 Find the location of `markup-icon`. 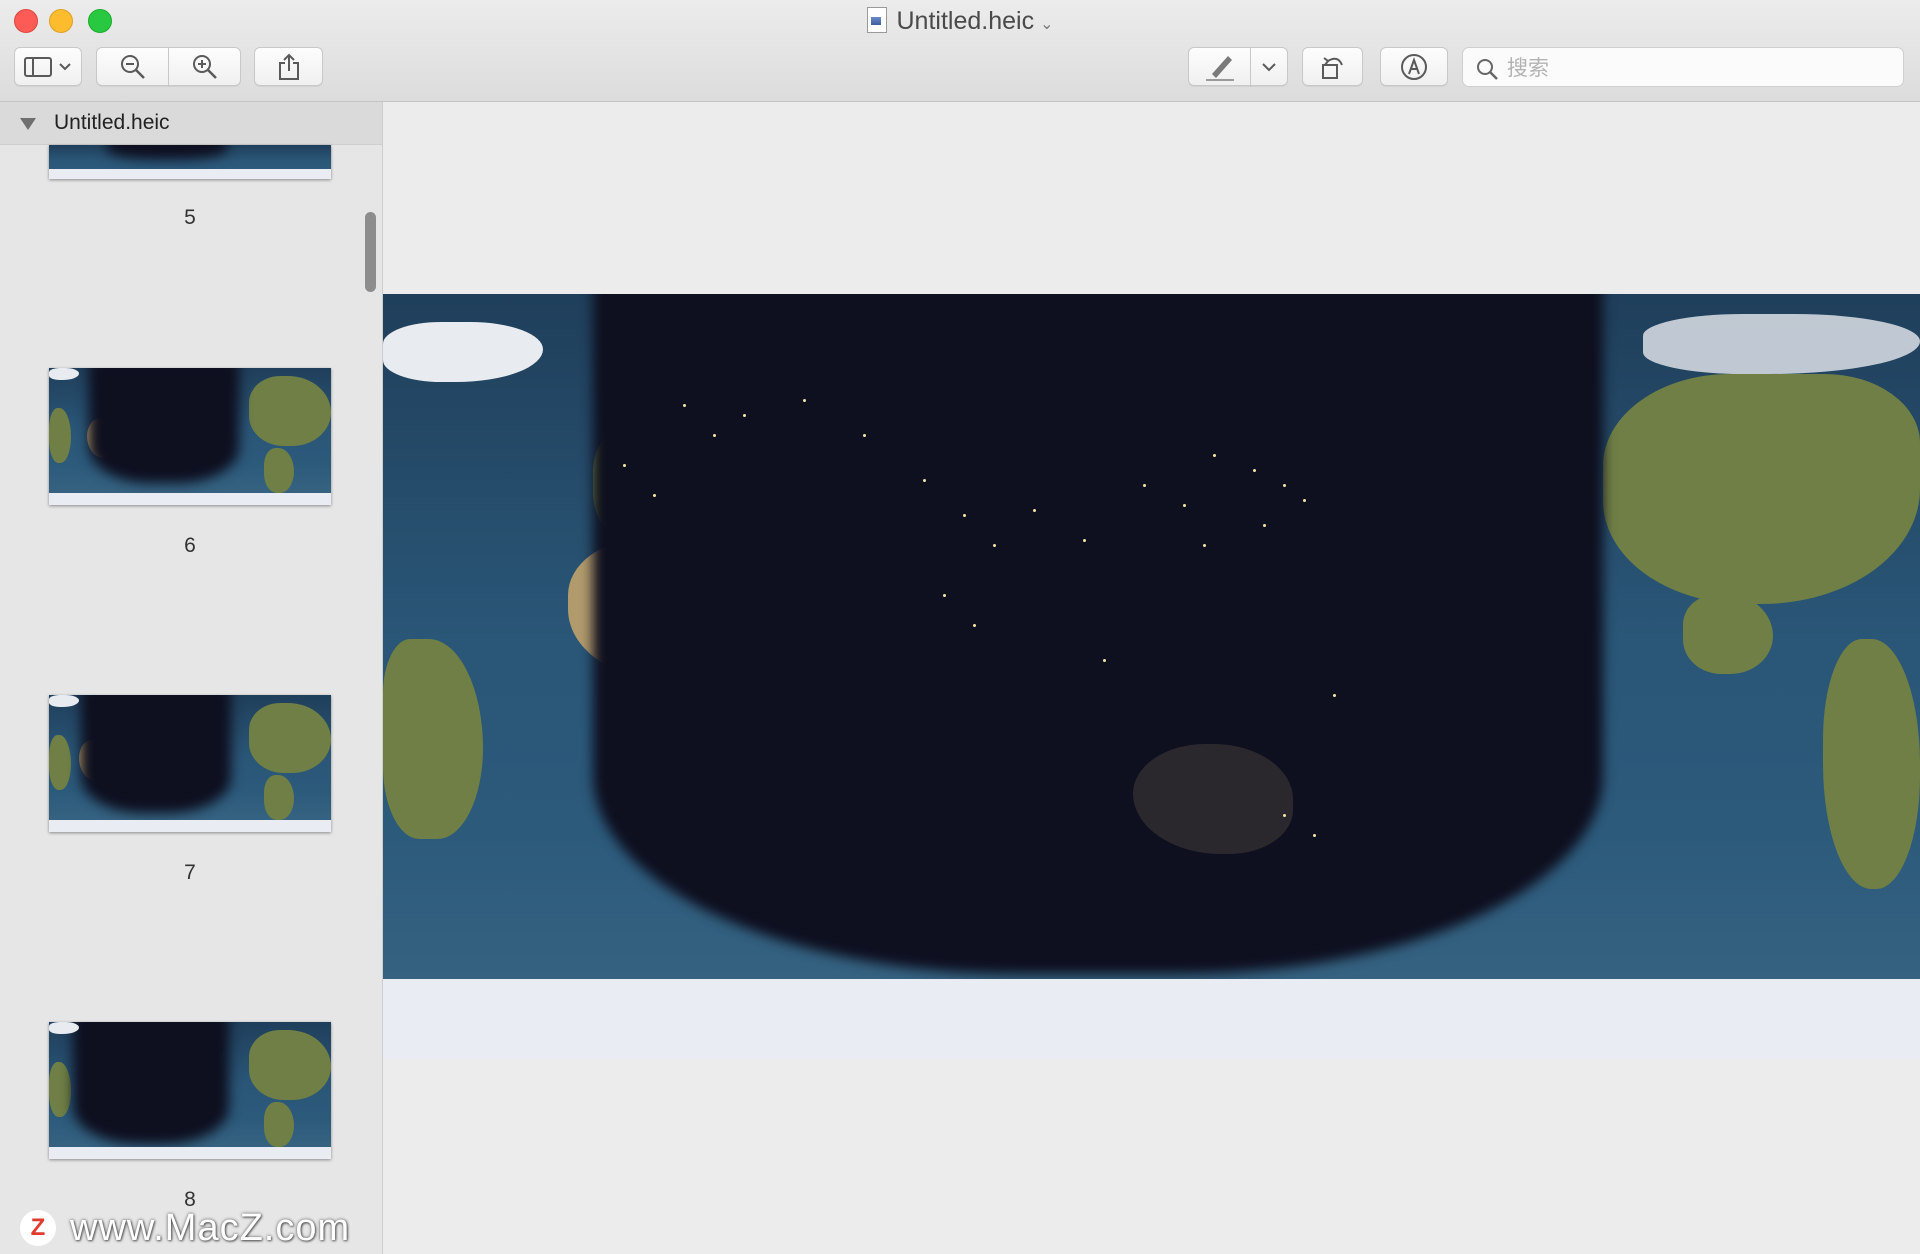

markup-icon is located at coordinates (1414, 66).